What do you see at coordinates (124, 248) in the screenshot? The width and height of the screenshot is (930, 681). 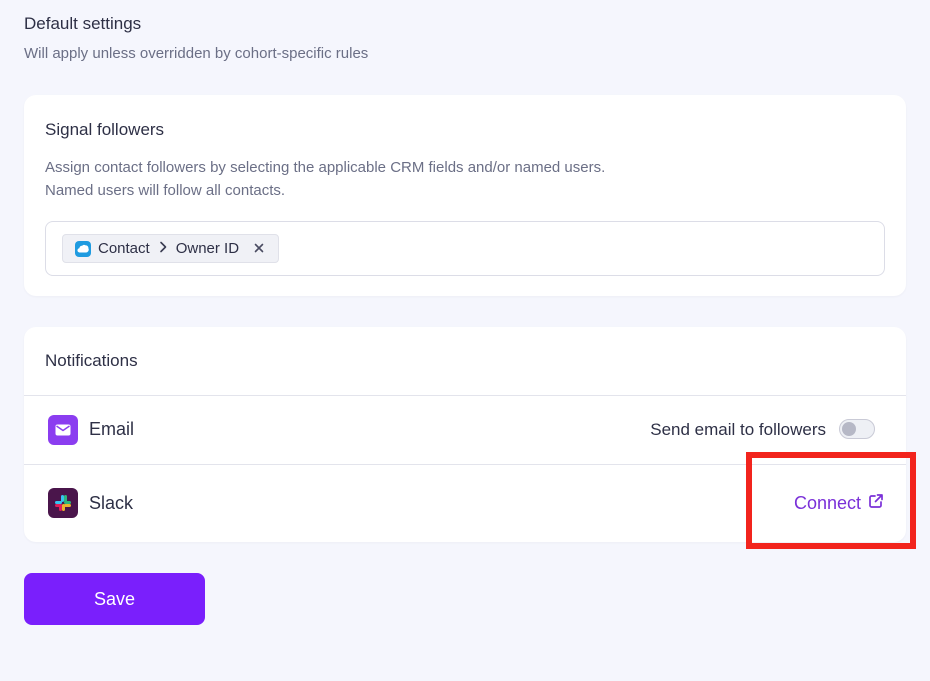 I see `chip-object-label: Contact` at bounding box center [124, 248].